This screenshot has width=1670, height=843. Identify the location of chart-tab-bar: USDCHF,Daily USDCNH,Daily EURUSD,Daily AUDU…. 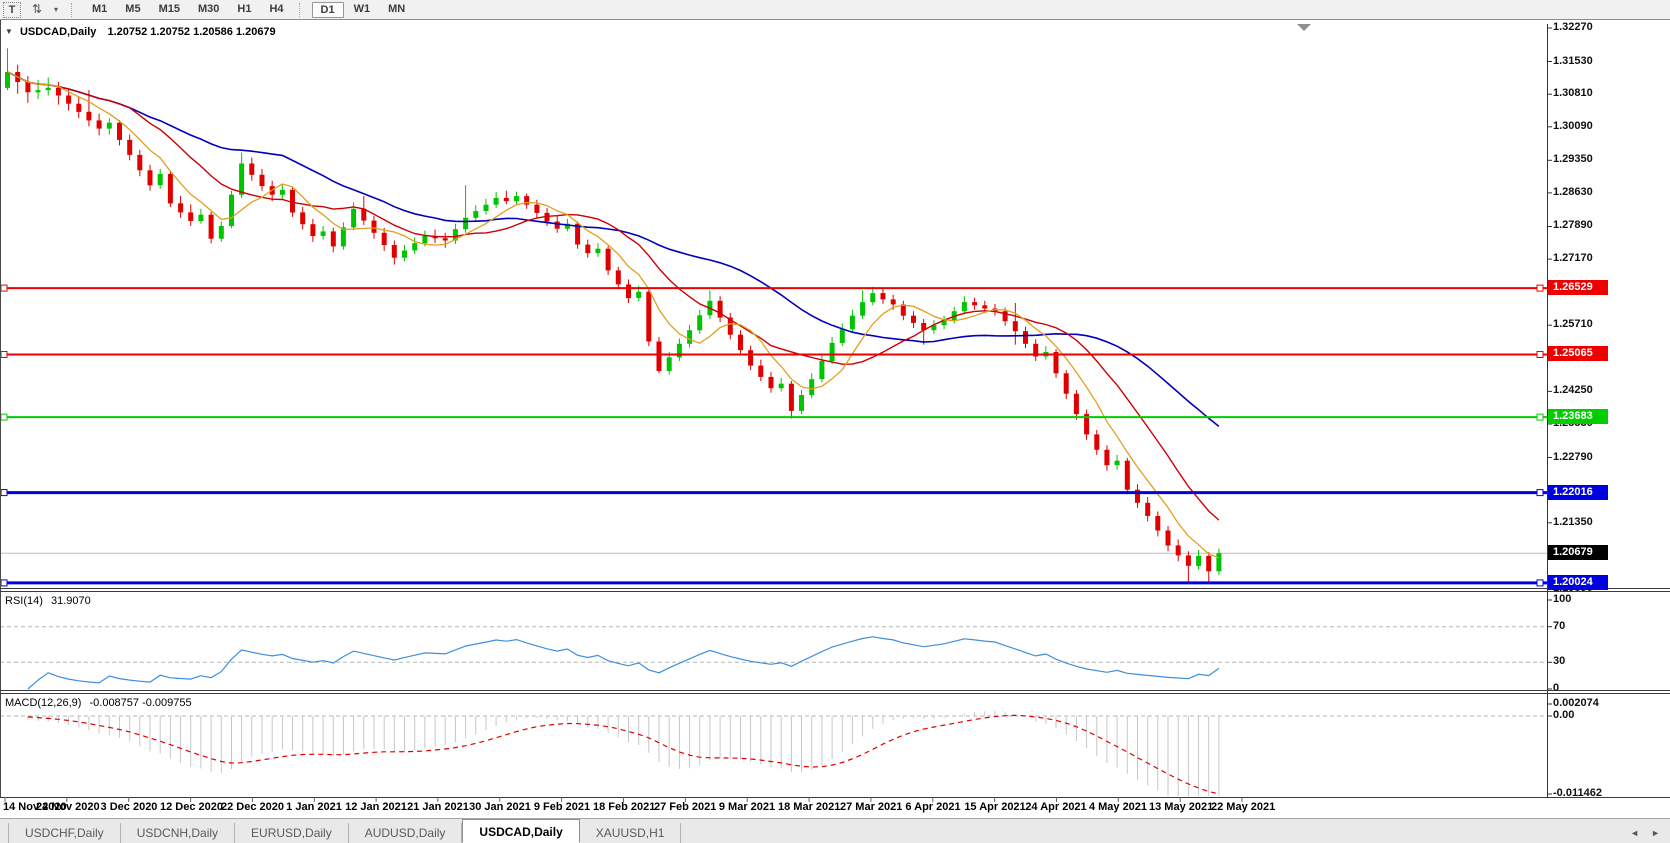
(835, 830).